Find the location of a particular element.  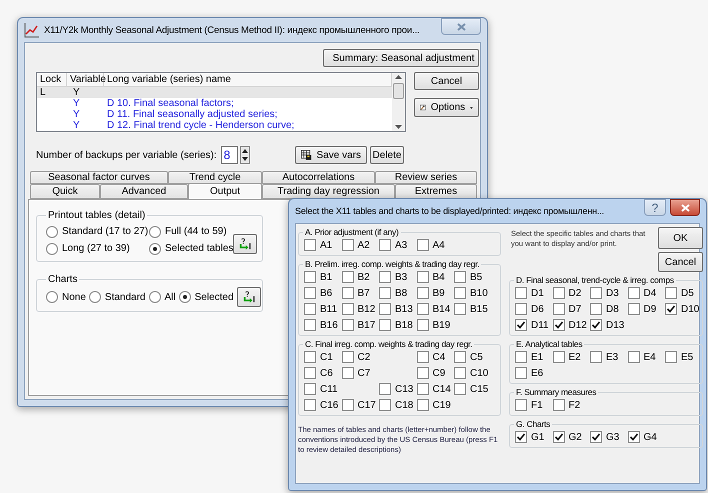

help-button: ? is located at coordinates (655, 207).